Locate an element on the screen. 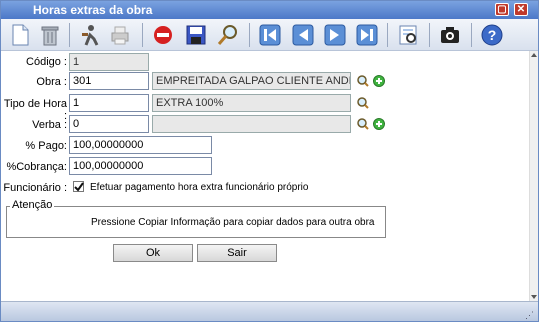 Image resolution: width=539 pixels, height=322 pixels. search-icon is located at coordinates (228, 35).